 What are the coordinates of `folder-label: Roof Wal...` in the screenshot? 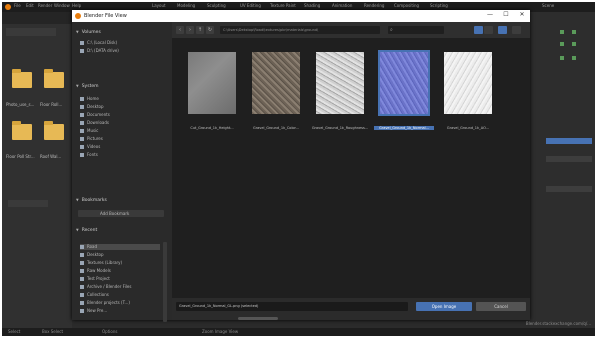 It's located at (51, 156).